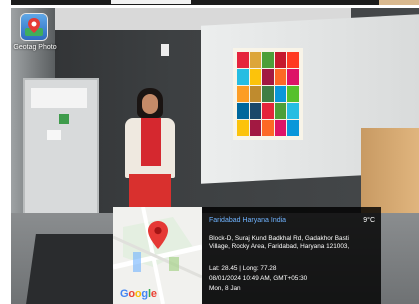 The image size is (419, 304). Describe the element at coordinates (76, 269) in the screenshot. I see `table` at that location.